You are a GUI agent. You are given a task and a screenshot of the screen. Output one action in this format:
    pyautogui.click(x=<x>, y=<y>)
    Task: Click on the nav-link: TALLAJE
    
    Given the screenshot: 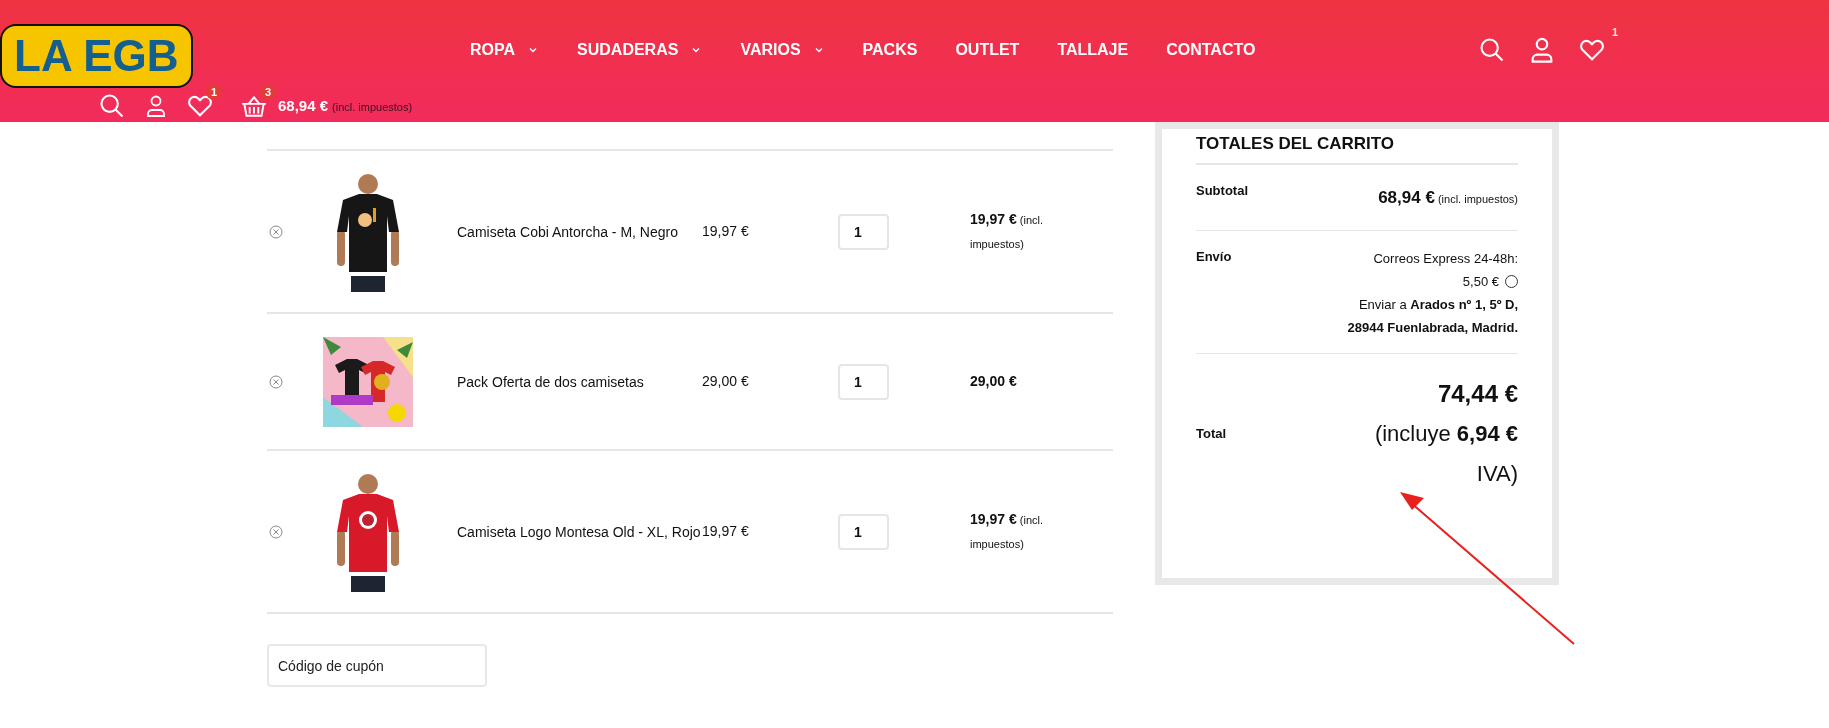 What is the action you would take?
    pyautogui.click(x=1093, y=50)
    